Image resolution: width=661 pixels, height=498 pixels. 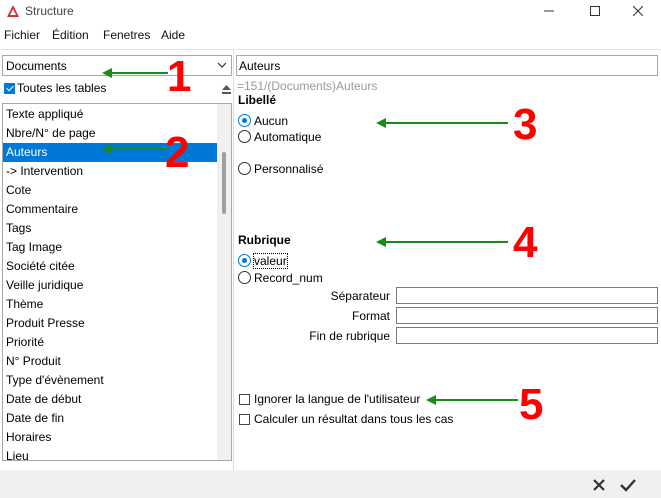 What do you see at coordinates (49, 11) in the screenshot?
I see `window-title: Structure` at bounding box center [49, 11].